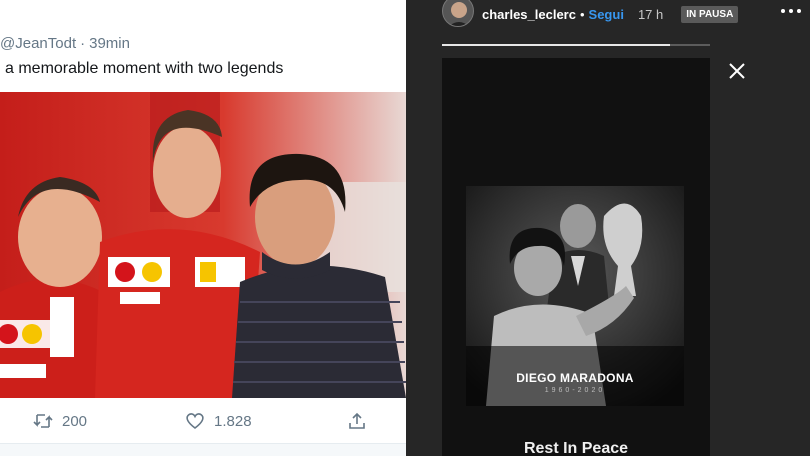 This screenshot has width=810, height=456. What do you see at coordinates (144, 68) in the screenshot?
I see `tweet-text: a memorable moment with two legends` at bounding box center [144, 68].